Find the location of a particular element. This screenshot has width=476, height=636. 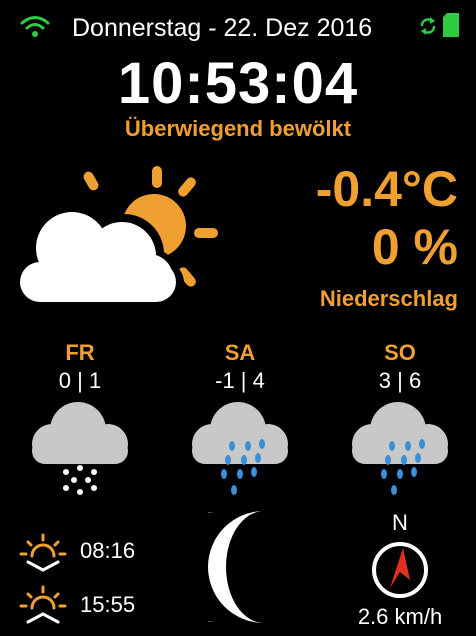

sync-icon is located at coordinates (428, 26).